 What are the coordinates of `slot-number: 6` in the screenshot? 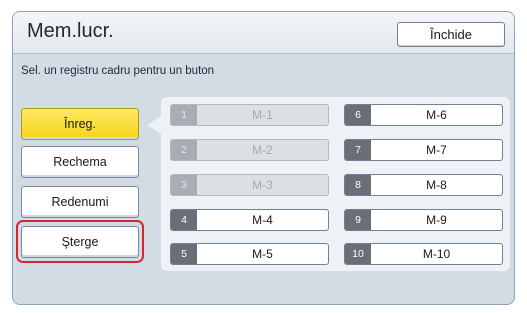 It's located at (358, 115).